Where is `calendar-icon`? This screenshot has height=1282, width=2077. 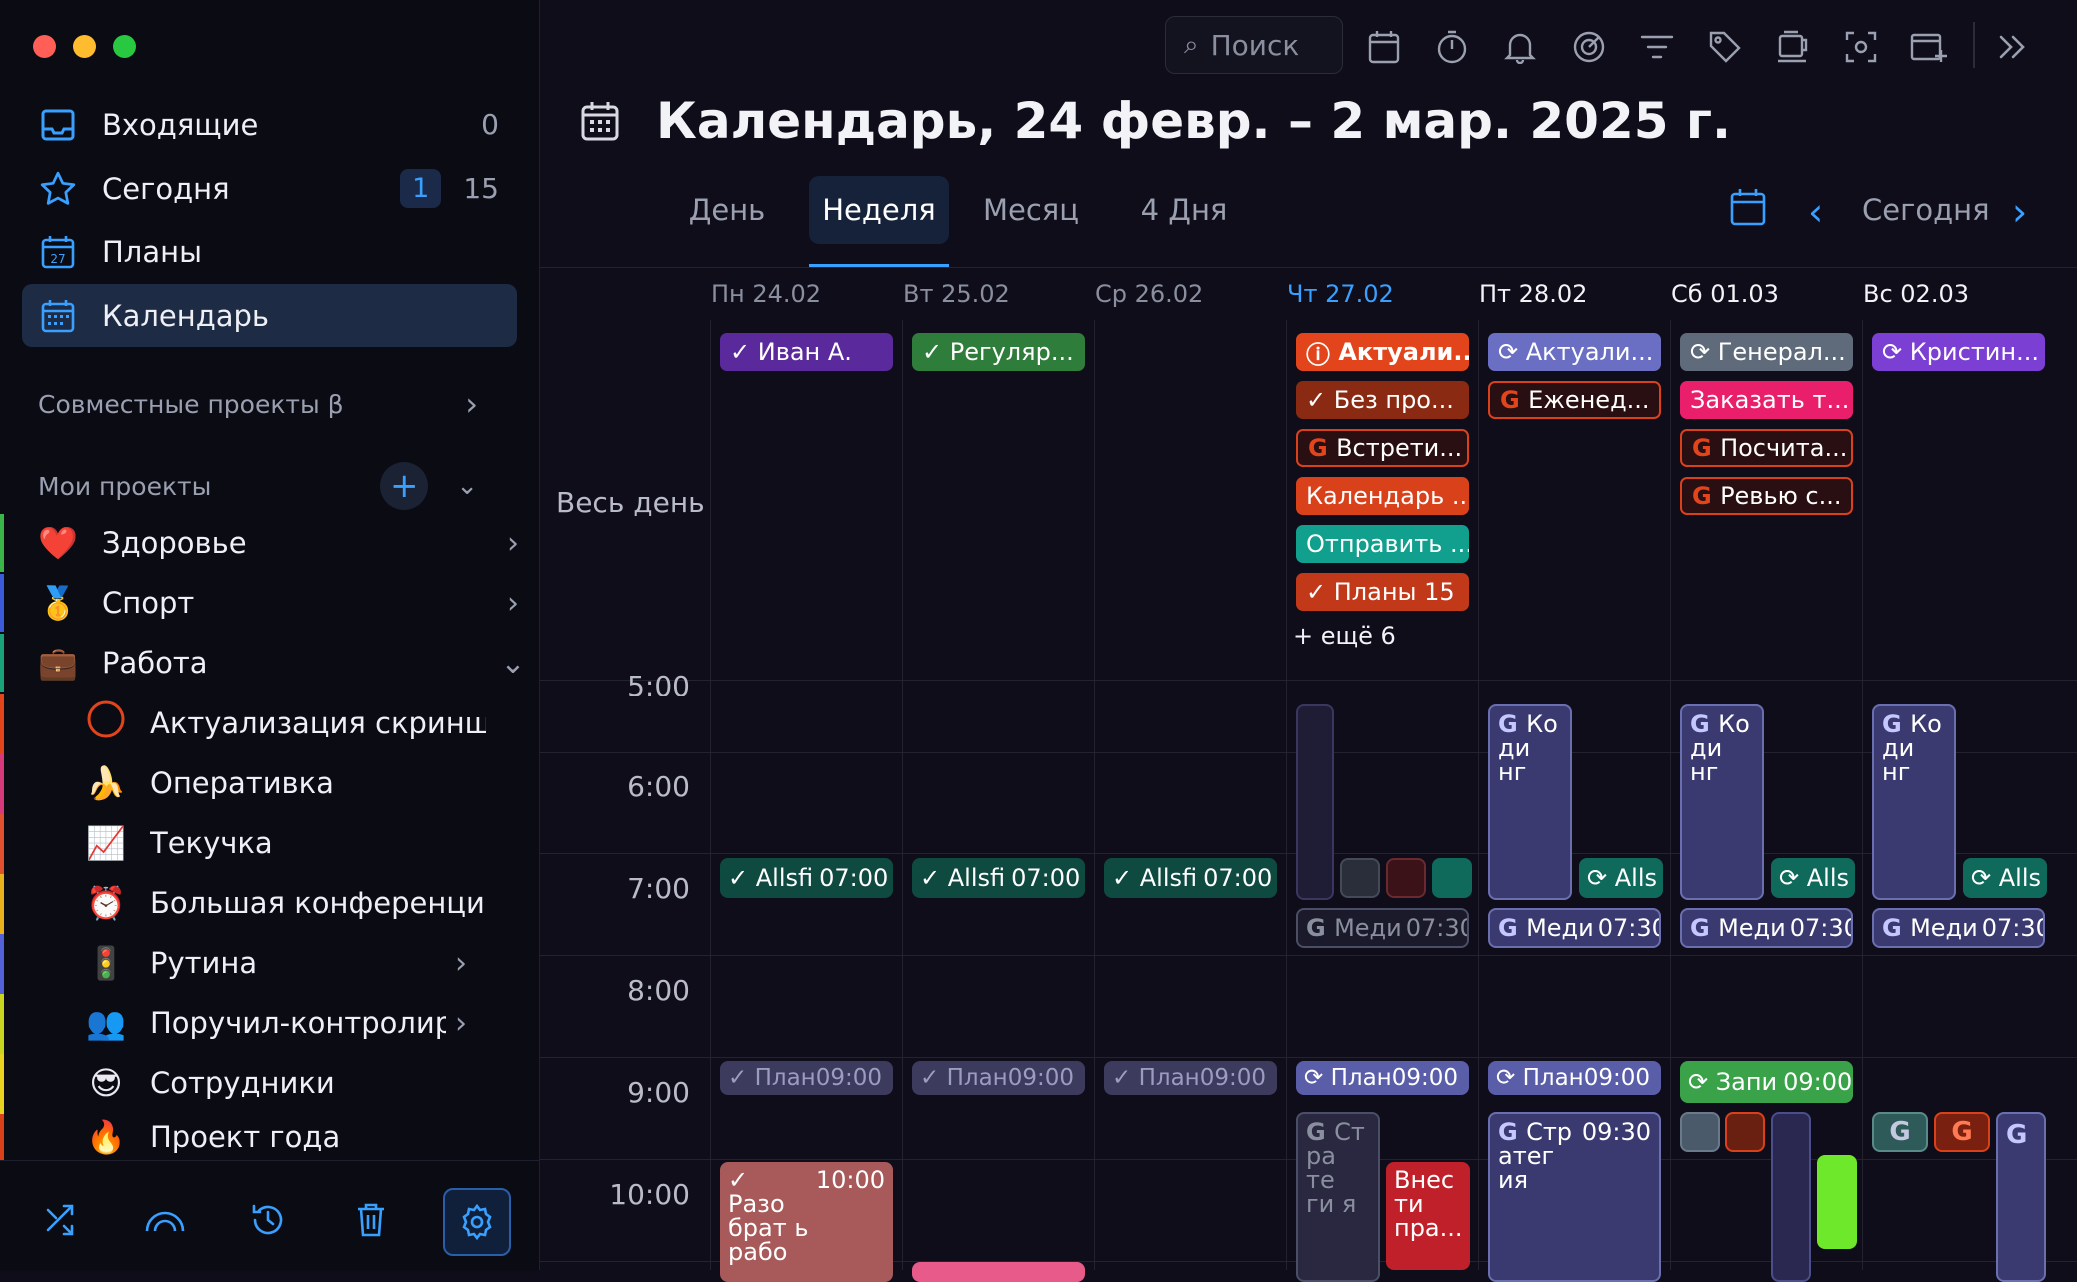 calendar-icon is located at coordinates (1384, 47).